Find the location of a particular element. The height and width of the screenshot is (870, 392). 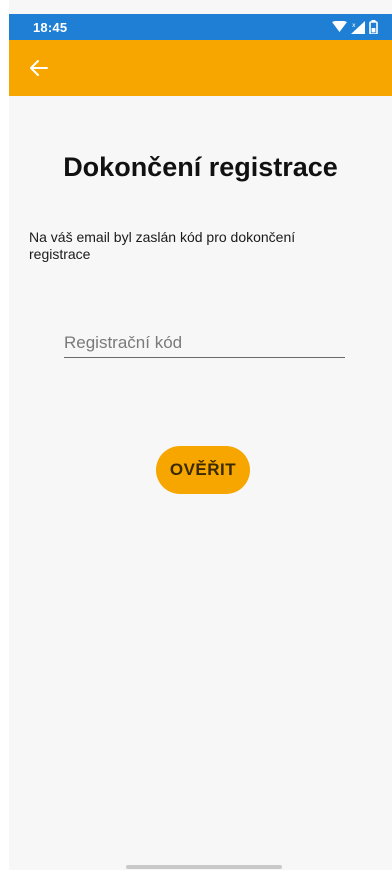

home-indicator is located at coordinates (204, 867).